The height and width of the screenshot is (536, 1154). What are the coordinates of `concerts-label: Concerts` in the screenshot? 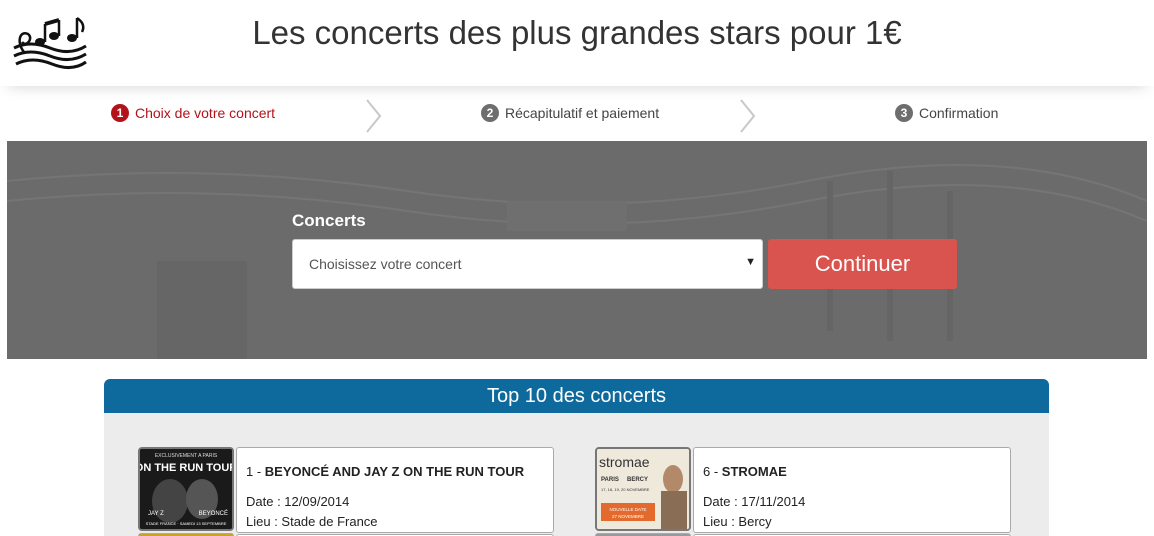 It's located at (329, 220).